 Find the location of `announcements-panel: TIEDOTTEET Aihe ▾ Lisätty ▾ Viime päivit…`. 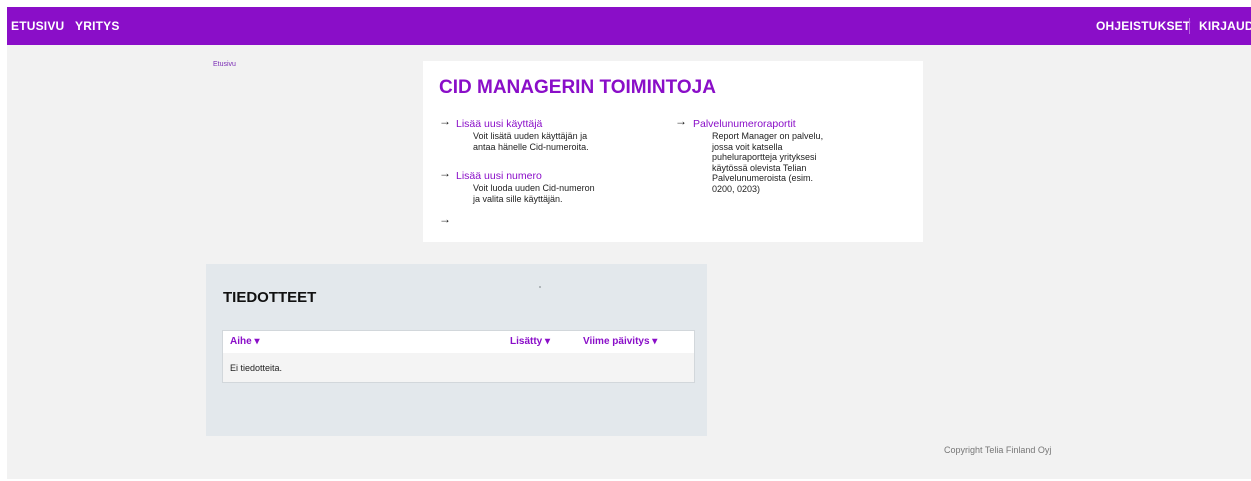

announcements-panel: TIEDOTTEET Aihe ▾ Lisätty ▾ Viime päivit… is located at coordinates (456, 350).